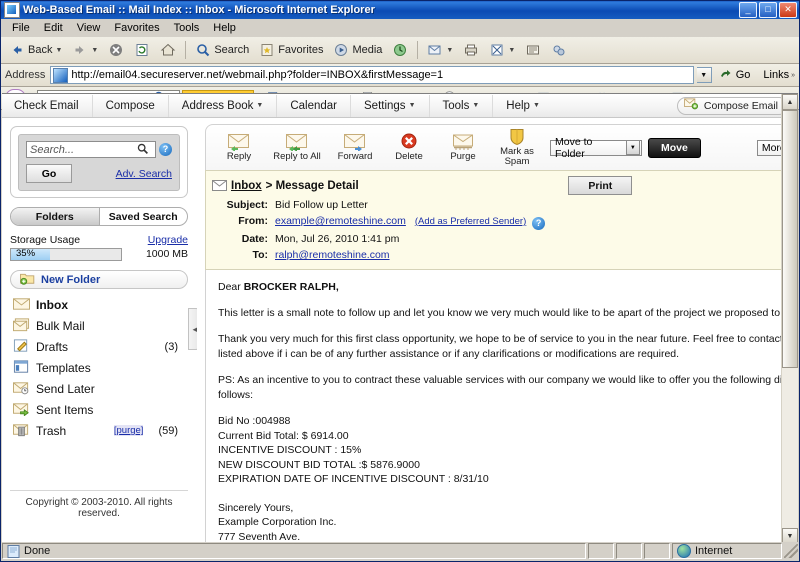 This screenshot has height=562, width=800. Describe the element at coordinates (85, 50) in the screenshot. I see `forward-button: ▼` at that location.